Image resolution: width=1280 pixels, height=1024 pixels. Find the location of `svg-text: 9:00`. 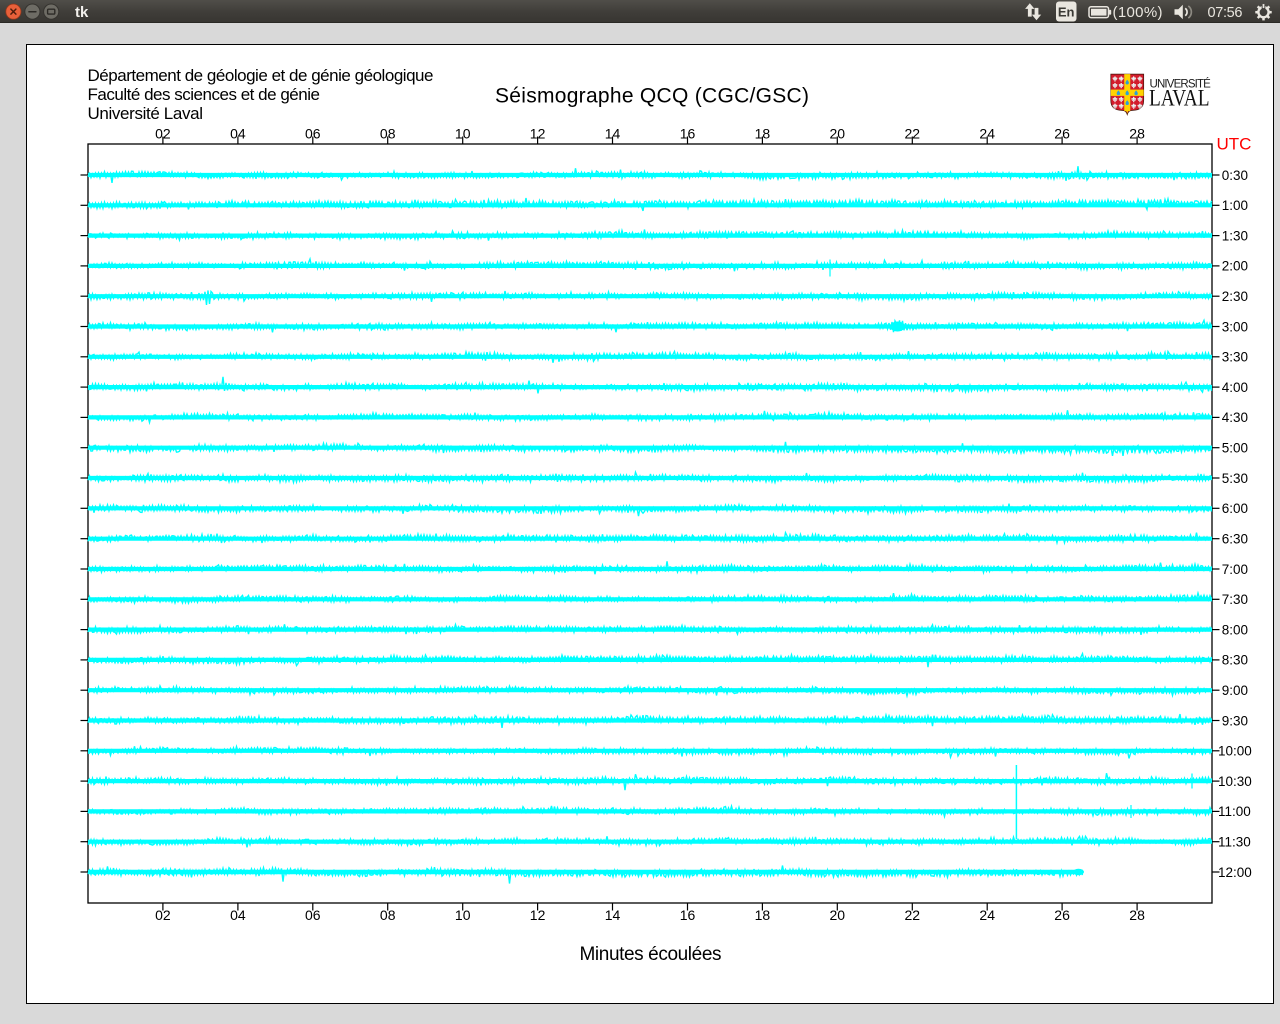

svg-text: 9:00 is located at coordinates (1235, 690).